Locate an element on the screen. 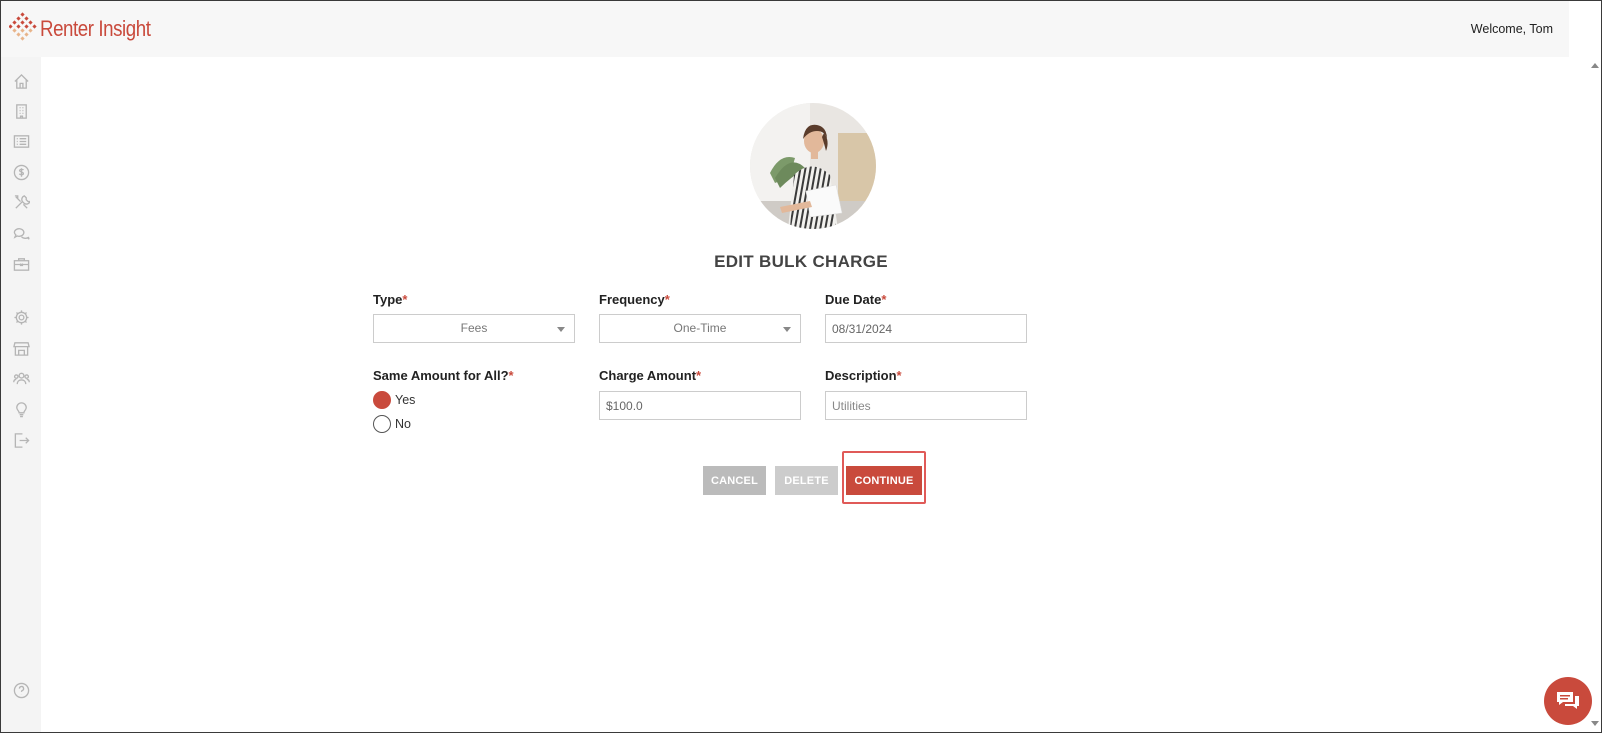 The height and width of the screenshot is (733, 1602). users-icon is located at coordinates (21, 378).